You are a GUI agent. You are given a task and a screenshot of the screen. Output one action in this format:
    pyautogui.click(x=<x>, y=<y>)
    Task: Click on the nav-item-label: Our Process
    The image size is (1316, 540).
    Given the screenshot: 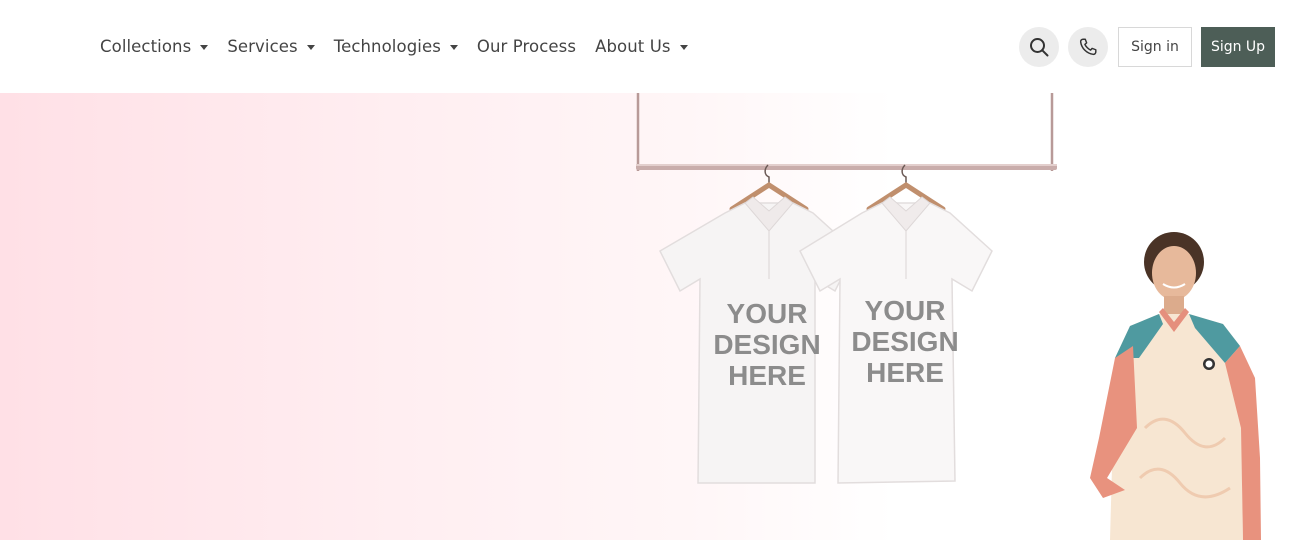 What is the action you would take?
    pyautogui.click(x=526, y=46)
    